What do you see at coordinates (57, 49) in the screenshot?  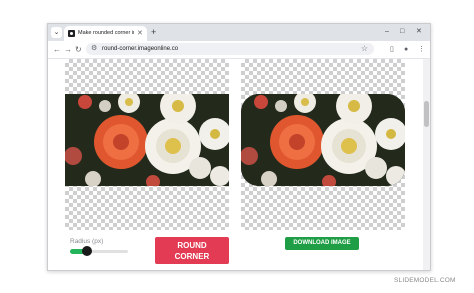 I see `back-icon: ←` at bounding box center [57, 49].